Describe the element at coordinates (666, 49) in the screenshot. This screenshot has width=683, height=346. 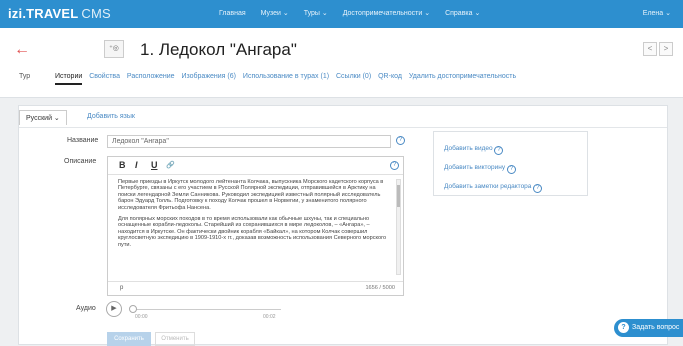
I see `next-button: >` at that location.